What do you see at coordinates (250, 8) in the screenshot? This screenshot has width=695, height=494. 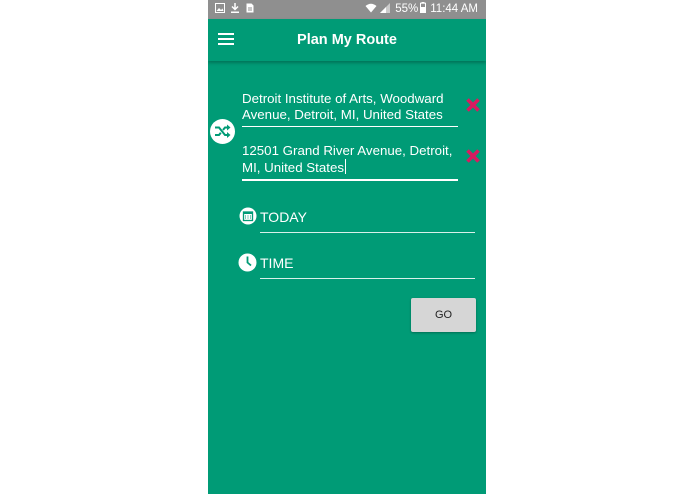 I see `file-icon` at bounding box center [250, 8].